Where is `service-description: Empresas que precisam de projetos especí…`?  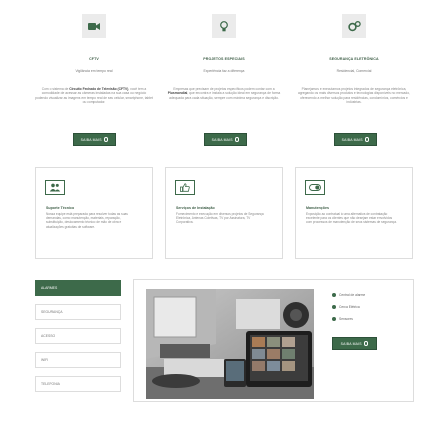 service-description: Empresas que precisam de projetos especí… is located at coordinates (224, 93).